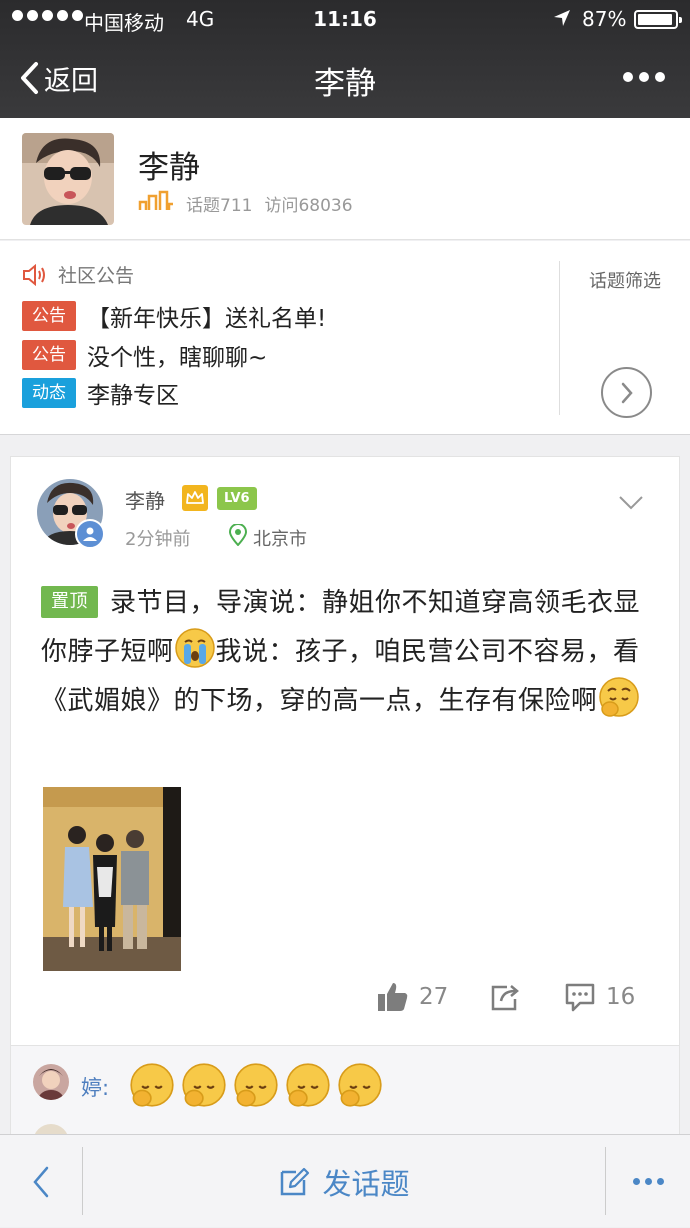 This screenshot has height=1228, width=690. Describe the element at coordinates (345, 19) in the screenshot. I see `status-bar: 中国移动 4G 11:16 87%` at that location.